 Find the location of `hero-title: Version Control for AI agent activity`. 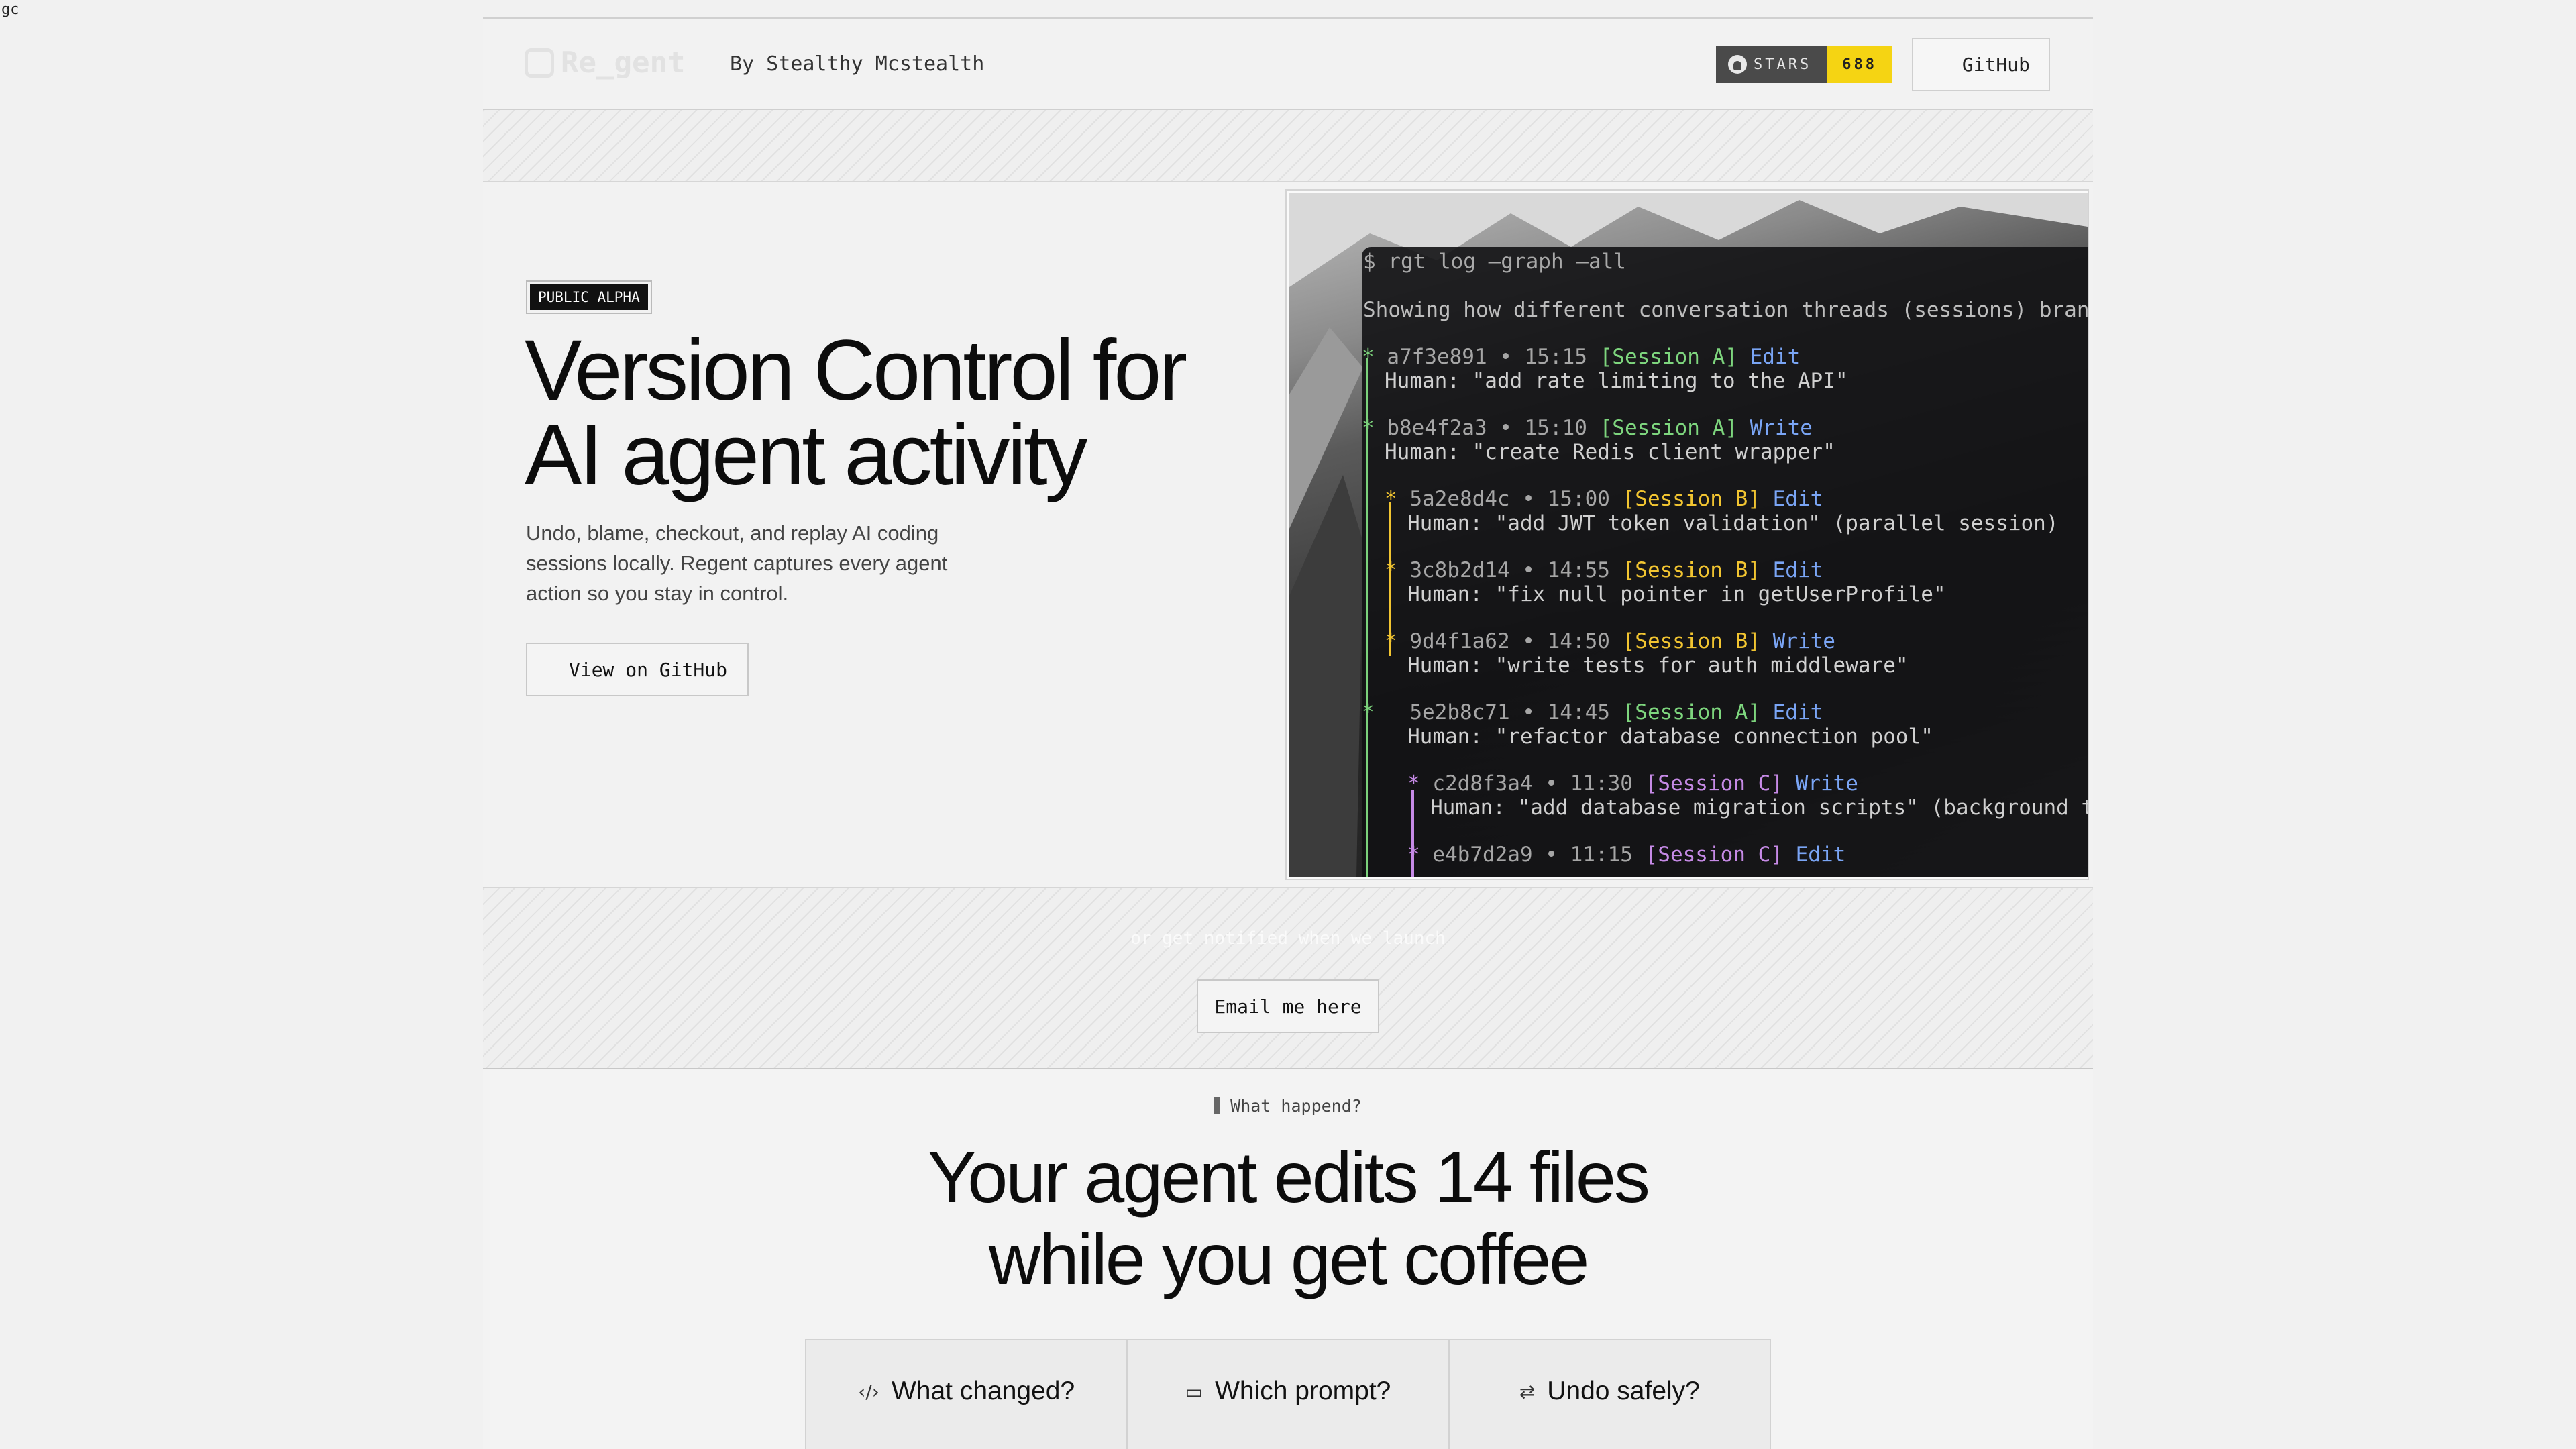

hero-title: Version Control for AI agent activity is located at coordinates (860, 413).